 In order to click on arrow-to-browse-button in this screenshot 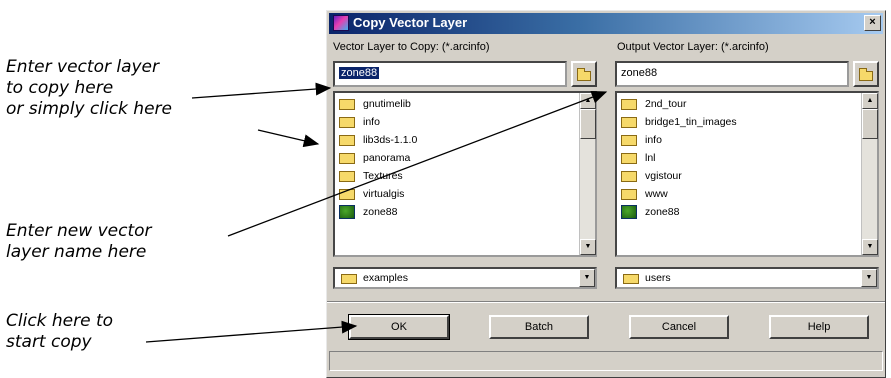, I will do `click(288, 138)`.